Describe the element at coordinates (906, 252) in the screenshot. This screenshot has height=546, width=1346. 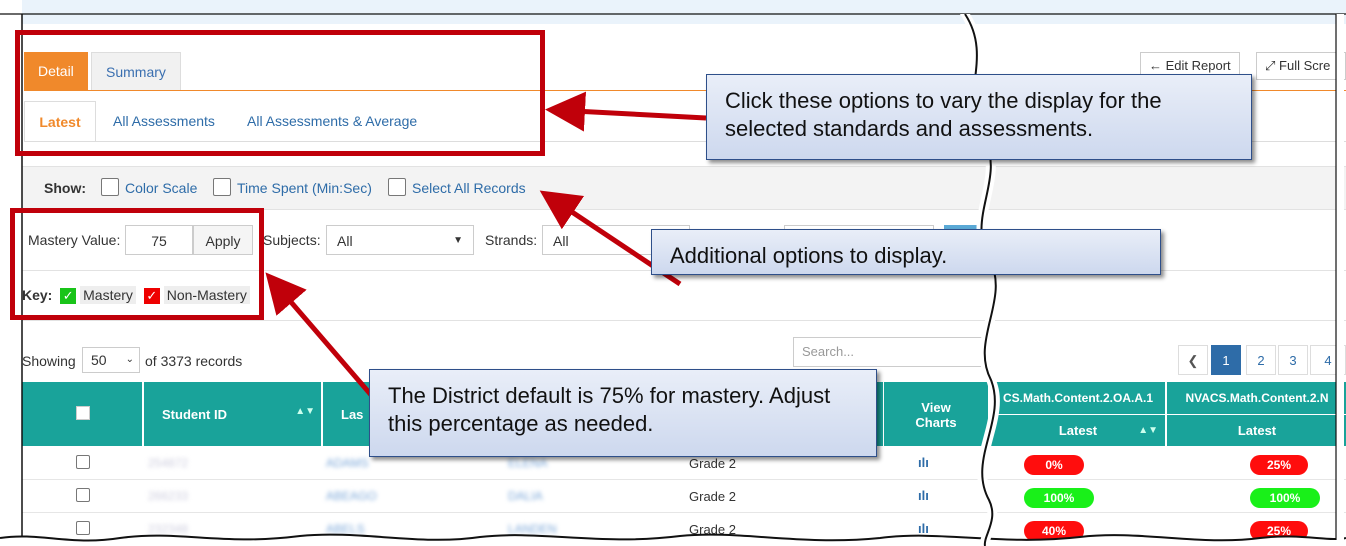
I see `callout-additional-options: Additional options to display.` at that location.